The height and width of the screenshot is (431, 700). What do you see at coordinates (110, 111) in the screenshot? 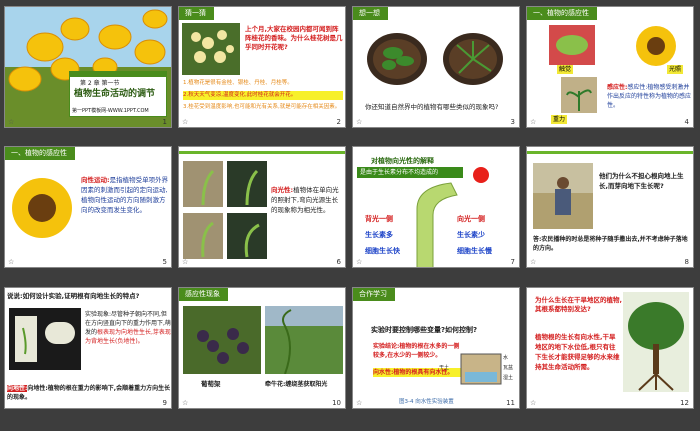
I see `footer-text: 第一PPT模板网-WWW.1PPT.COM` at bounding box center [110, 111].